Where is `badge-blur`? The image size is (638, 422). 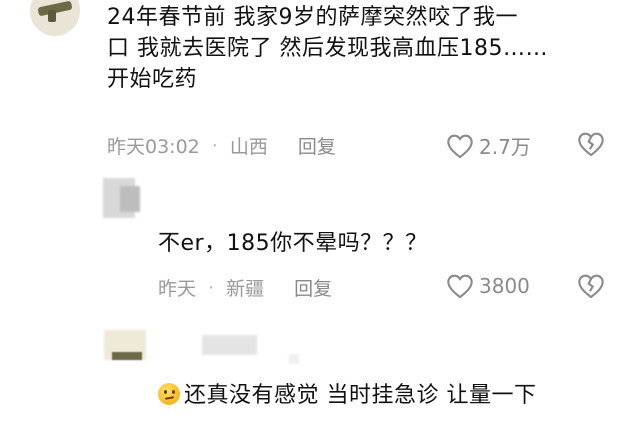
badge-blur is located at coordinates (294, 359).